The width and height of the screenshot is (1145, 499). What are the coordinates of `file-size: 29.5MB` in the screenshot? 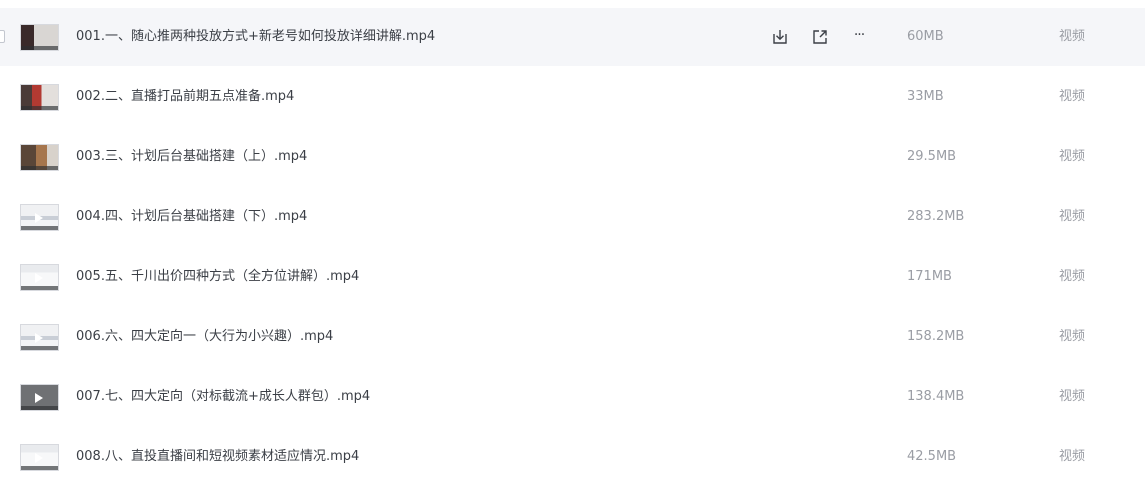 It's located at (932, 156).